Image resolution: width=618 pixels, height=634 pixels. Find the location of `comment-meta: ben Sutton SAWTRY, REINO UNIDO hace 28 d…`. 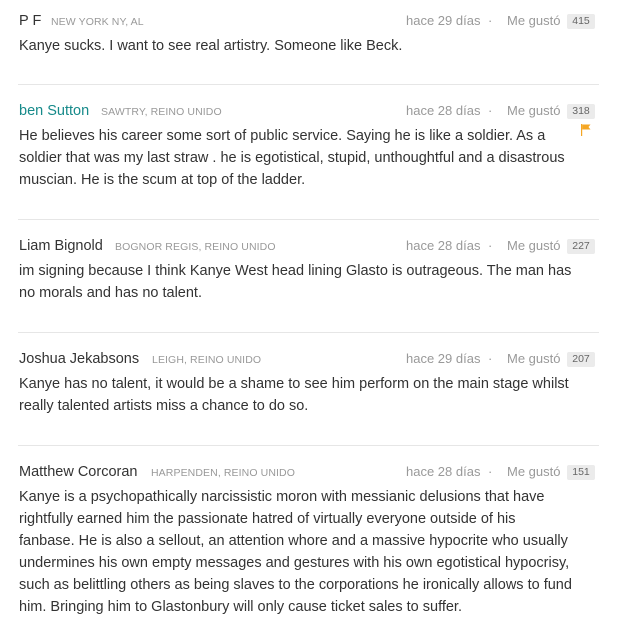

comment-meta: ben Sutton SAWTRY, REINO UNIDO hace 28 d… is located at coordinates (309, 111).